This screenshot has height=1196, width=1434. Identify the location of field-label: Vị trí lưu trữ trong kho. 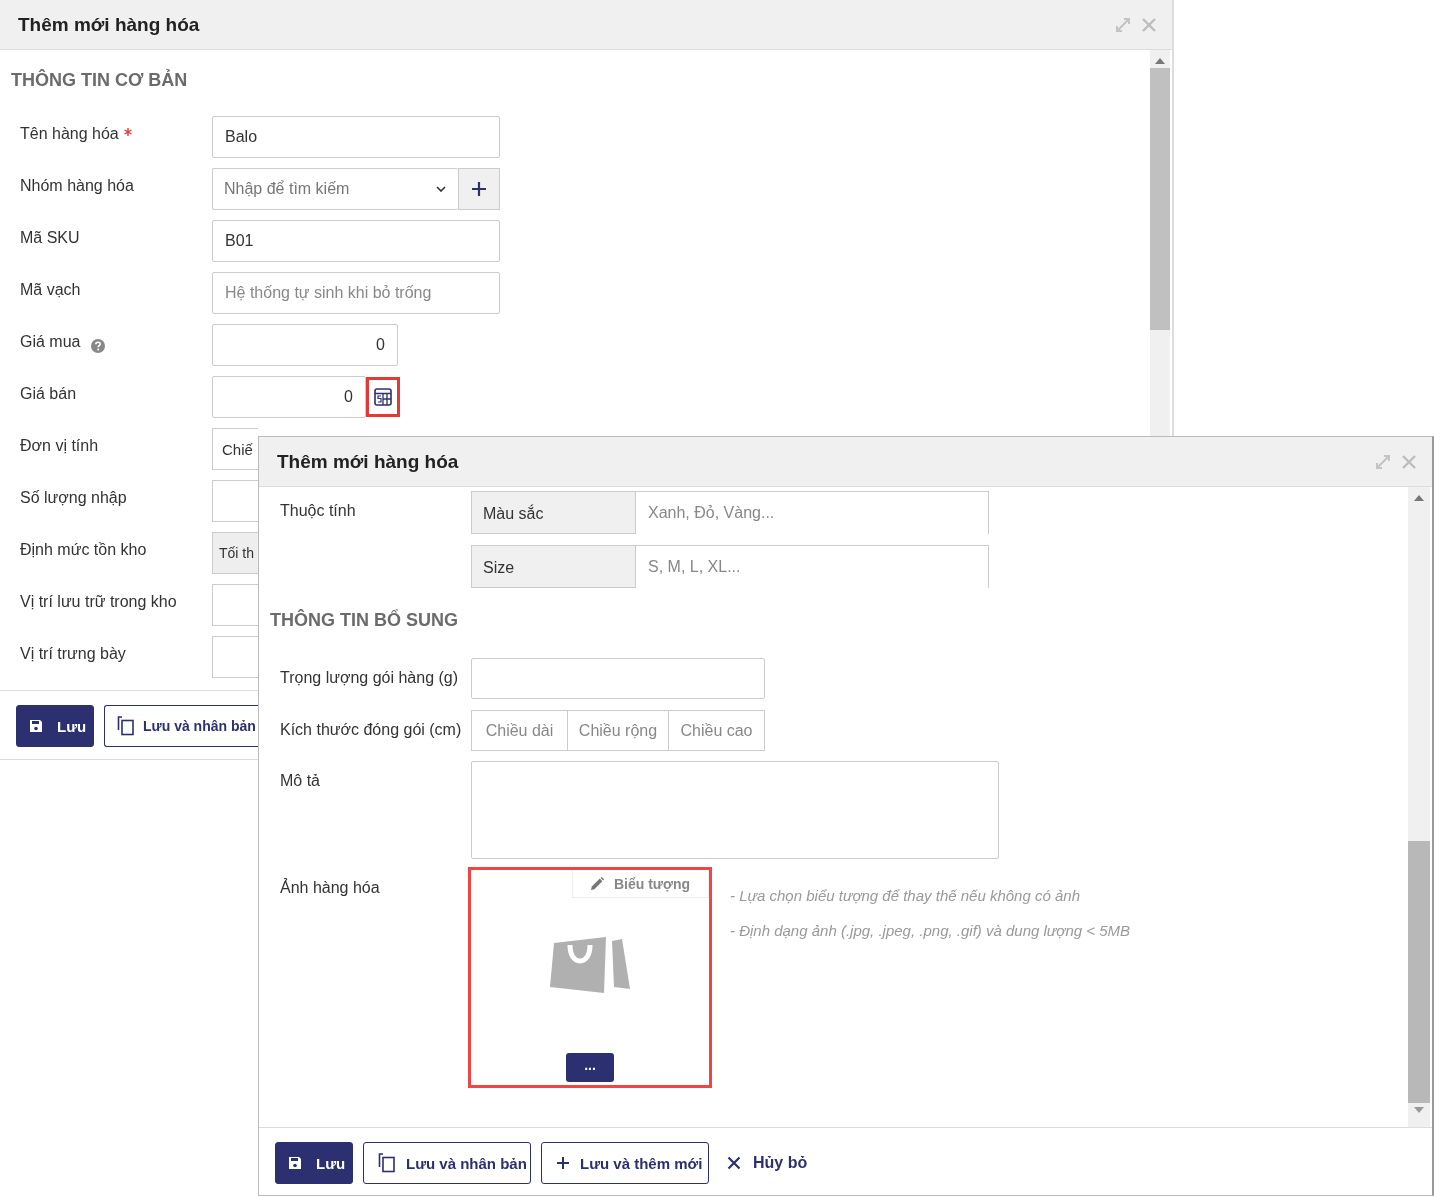
(98, 602).